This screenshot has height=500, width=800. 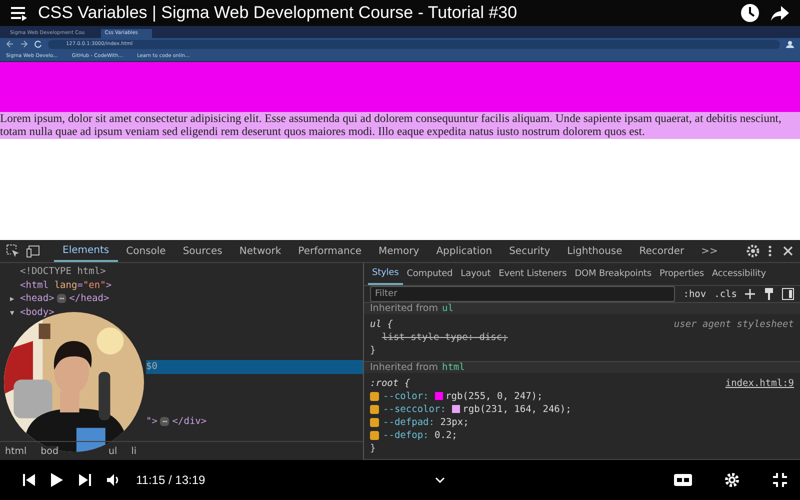 What do you see at coordinates (146, 251) in the screenshot?
I see `devtools-tab: Console` at bounding box center [146, 251].